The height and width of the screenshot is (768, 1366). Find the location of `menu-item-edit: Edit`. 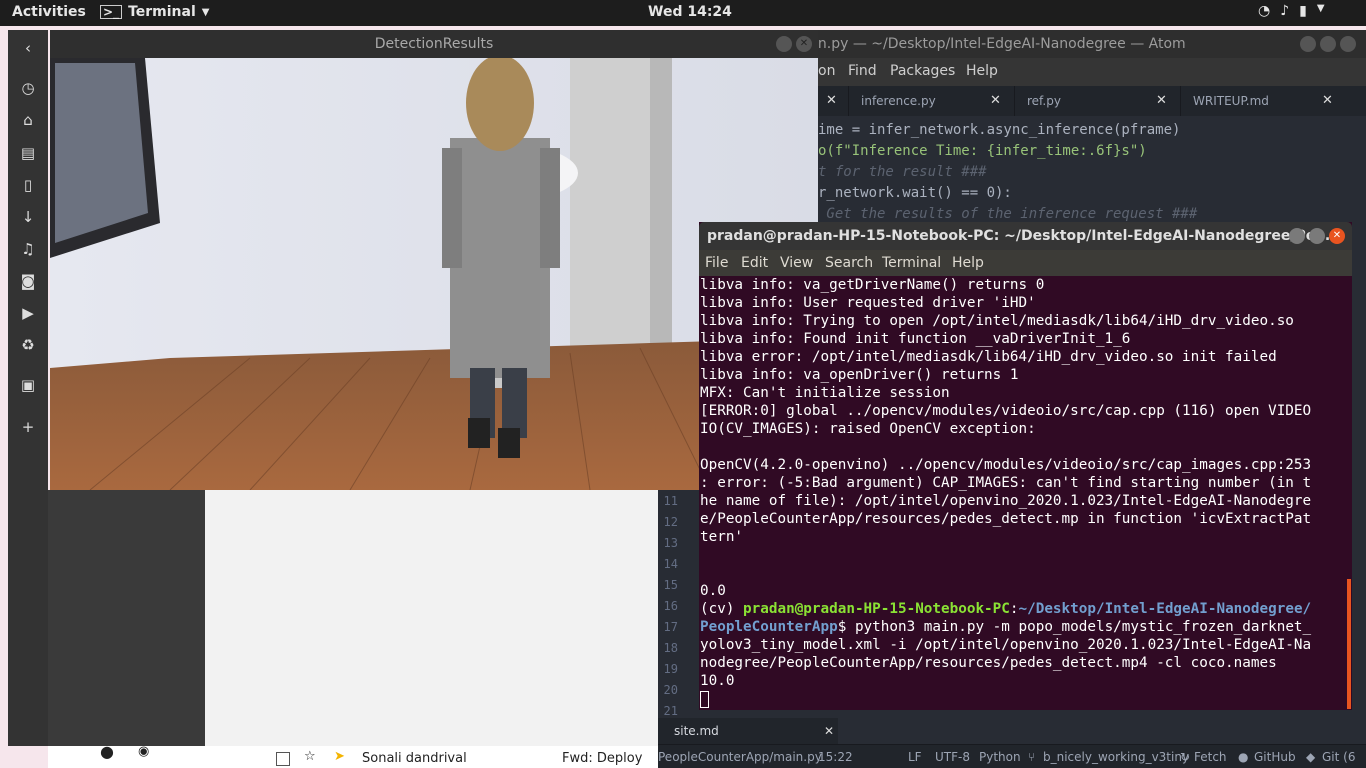

menu-item-edit: Edit is located at coordinates (754, 263).